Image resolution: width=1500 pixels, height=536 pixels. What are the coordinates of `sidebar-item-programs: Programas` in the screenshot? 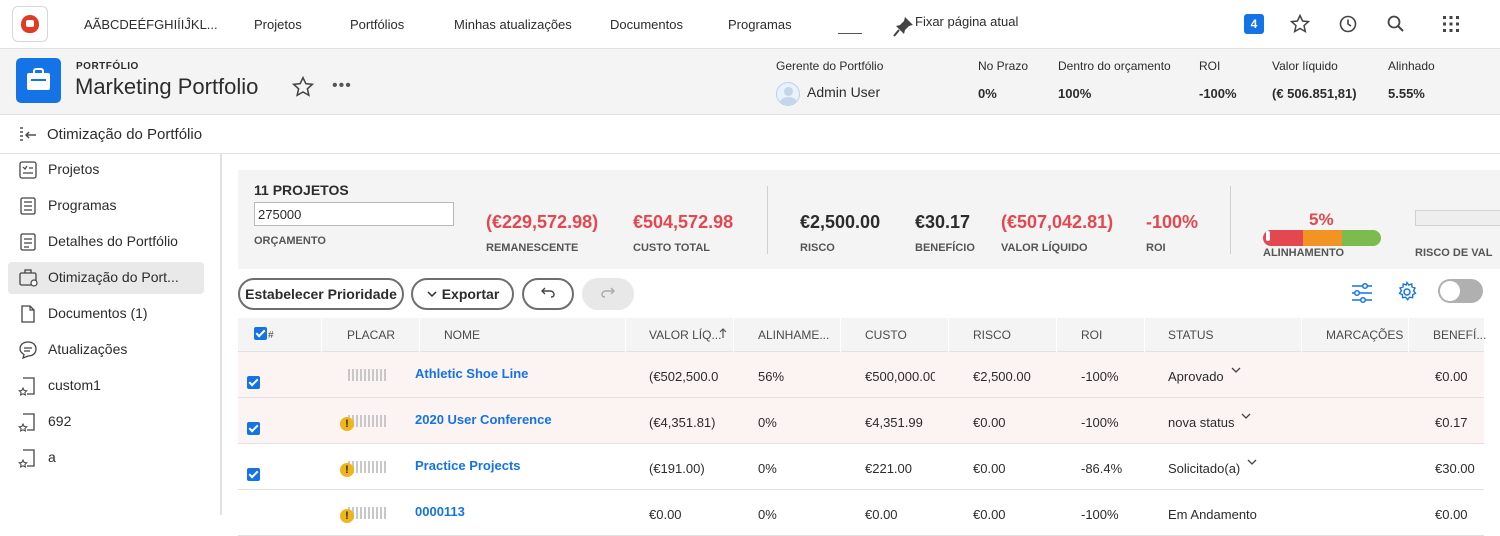 It's located at (106, 206).